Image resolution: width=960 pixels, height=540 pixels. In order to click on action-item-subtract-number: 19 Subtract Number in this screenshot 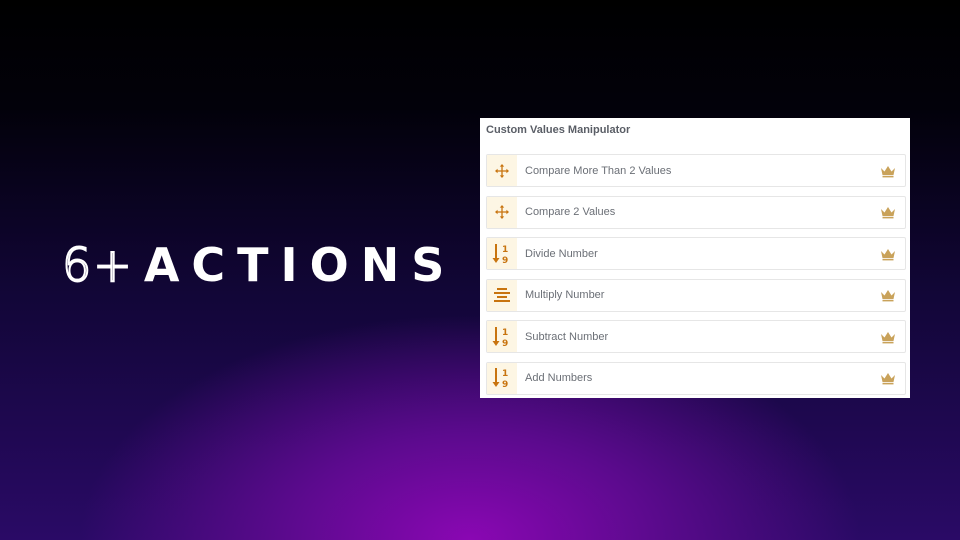, I will do `click(696, 336)`.